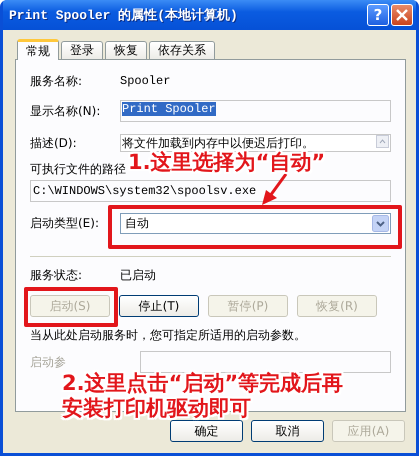  Describe the element at coordinates (203, 383) in the screenshot. I see `annotation-text: 2.这里点击“启动”等完成后再` at that location.